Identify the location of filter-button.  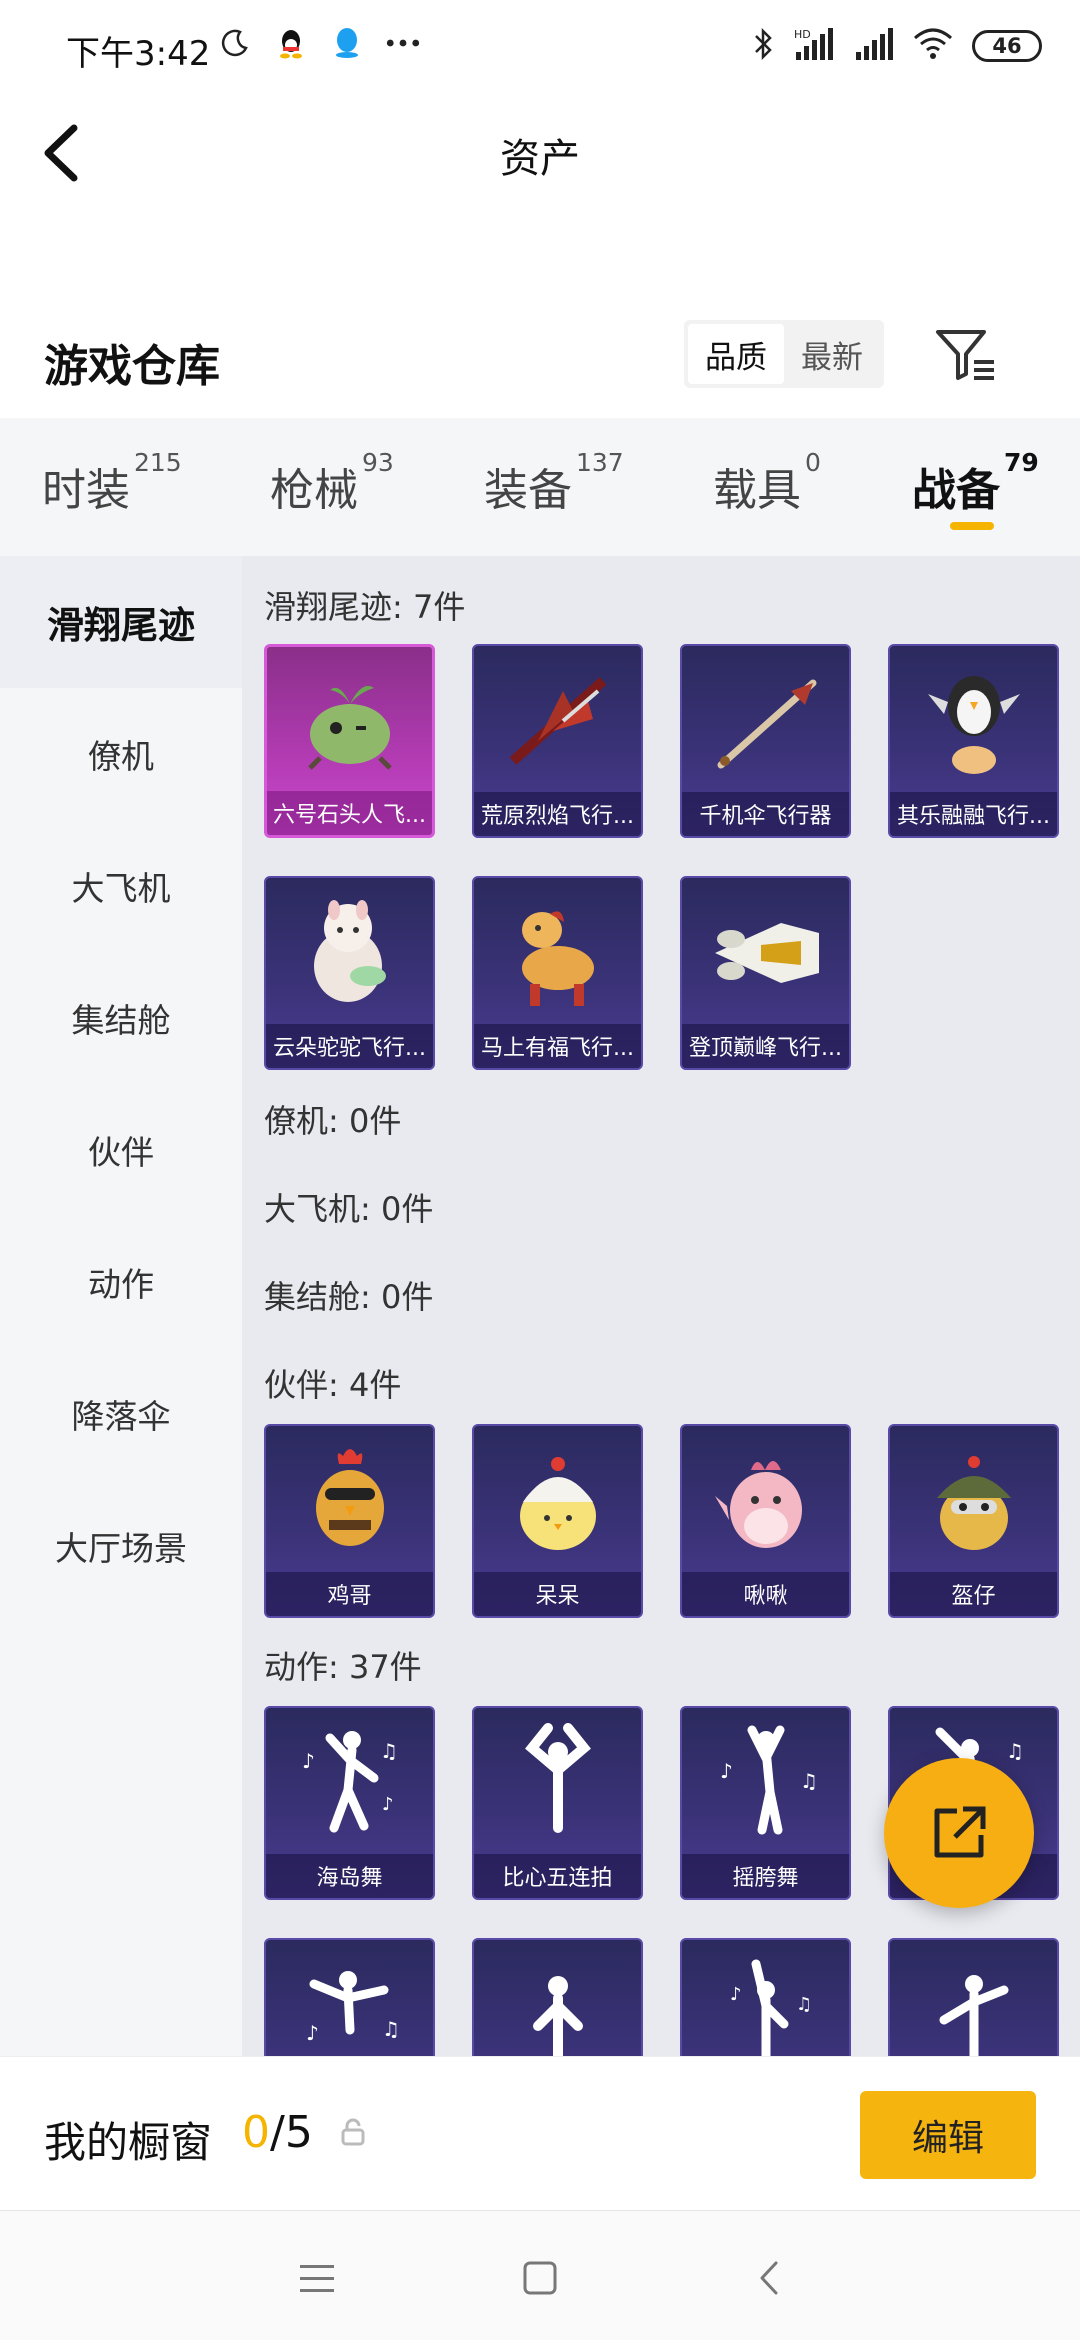
(965, 355).